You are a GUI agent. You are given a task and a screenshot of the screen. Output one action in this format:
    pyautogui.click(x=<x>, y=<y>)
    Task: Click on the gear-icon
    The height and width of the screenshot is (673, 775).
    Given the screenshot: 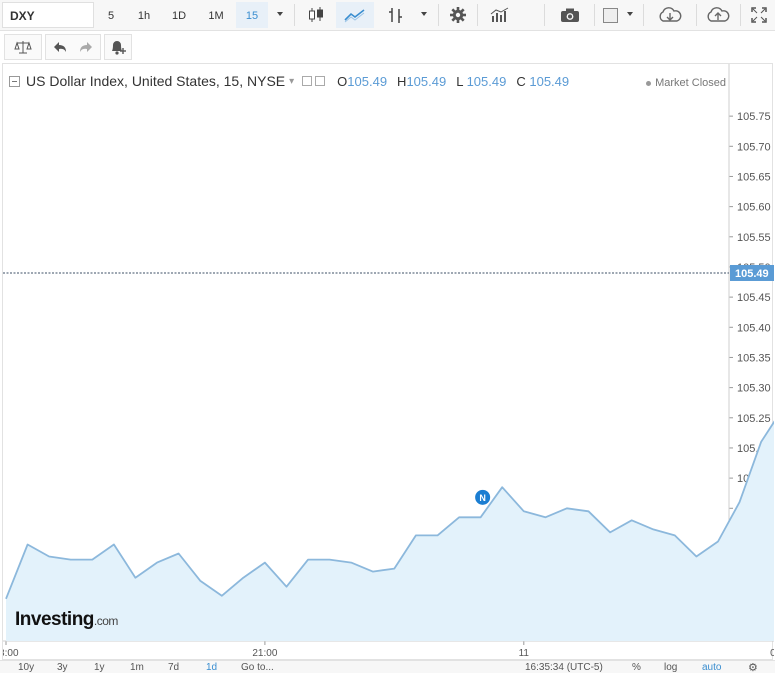 What is the action you would take?
    pyautogui.click(x=458, y=15)
    